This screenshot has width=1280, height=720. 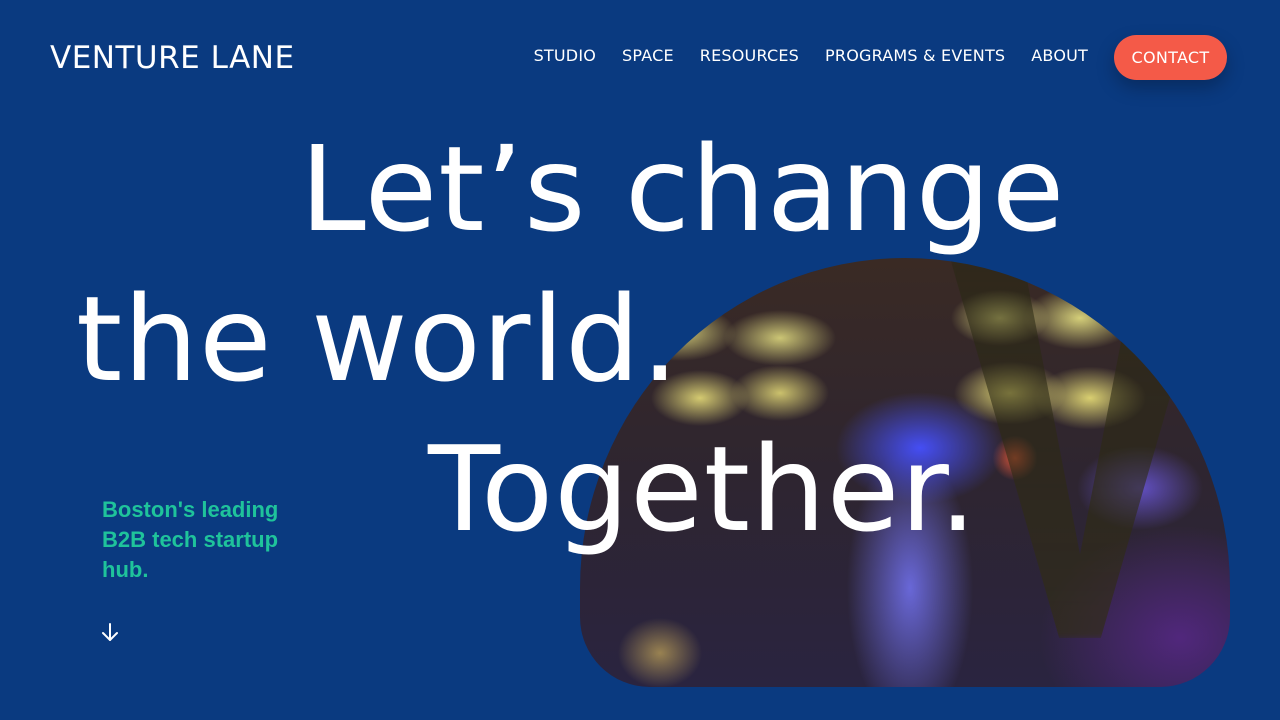 What do you see at coordinates (172, 58) in the screenshot?
I see `logo: VENTURE LANE` at bounding box center [172, 58].